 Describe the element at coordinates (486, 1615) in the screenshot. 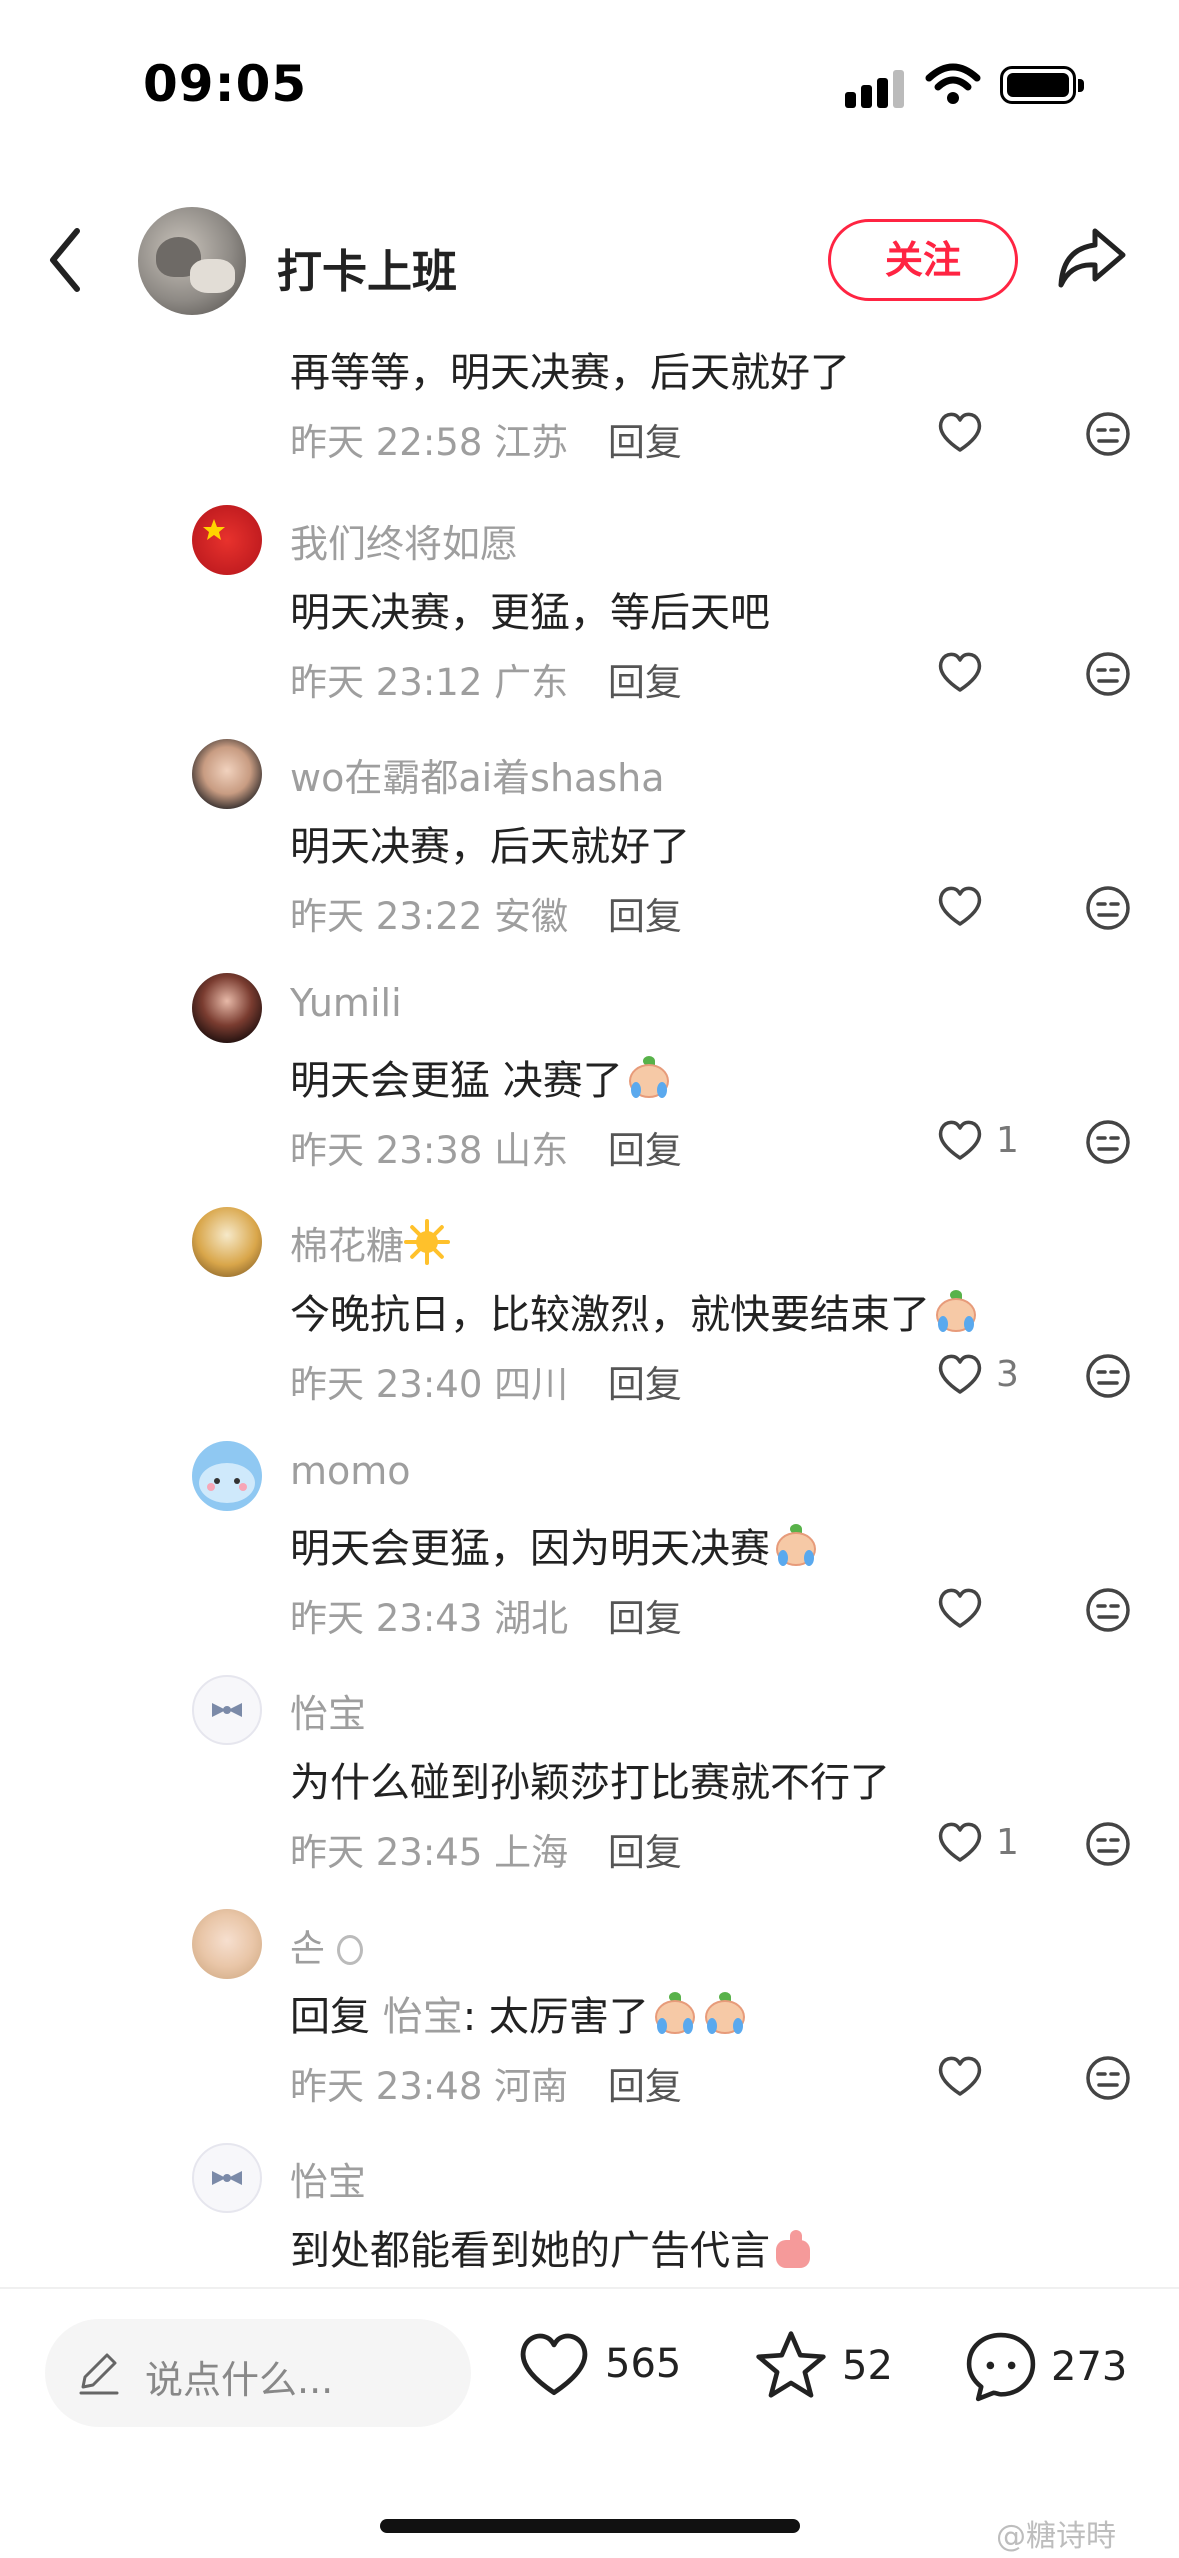

I see `comment-meta: 昨天 23:43 湖北 回复` at that location.